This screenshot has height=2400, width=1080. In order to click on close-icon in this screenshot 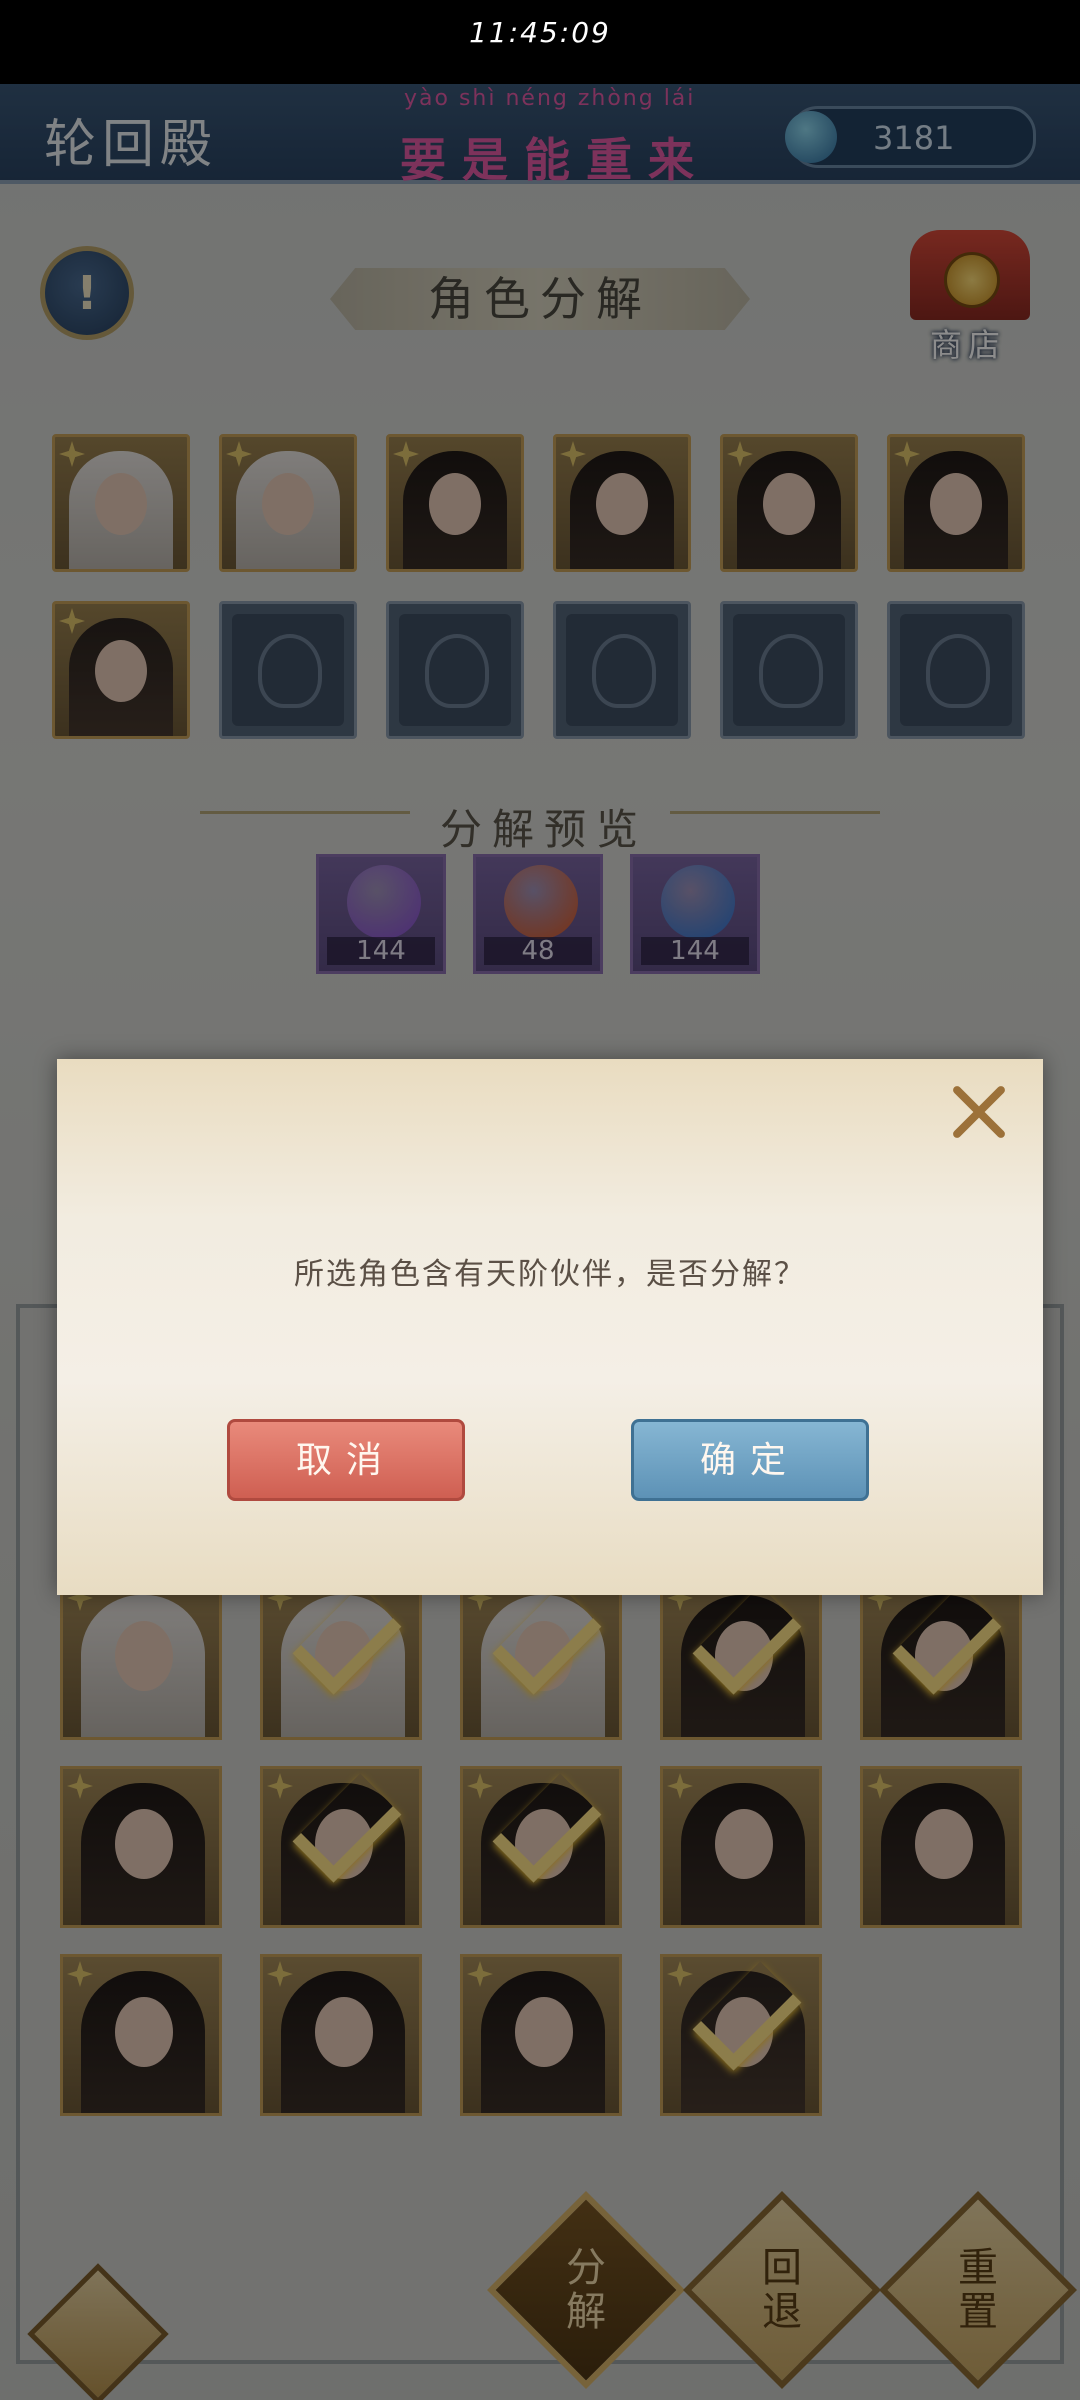, I will do `click(978, 1112)`.